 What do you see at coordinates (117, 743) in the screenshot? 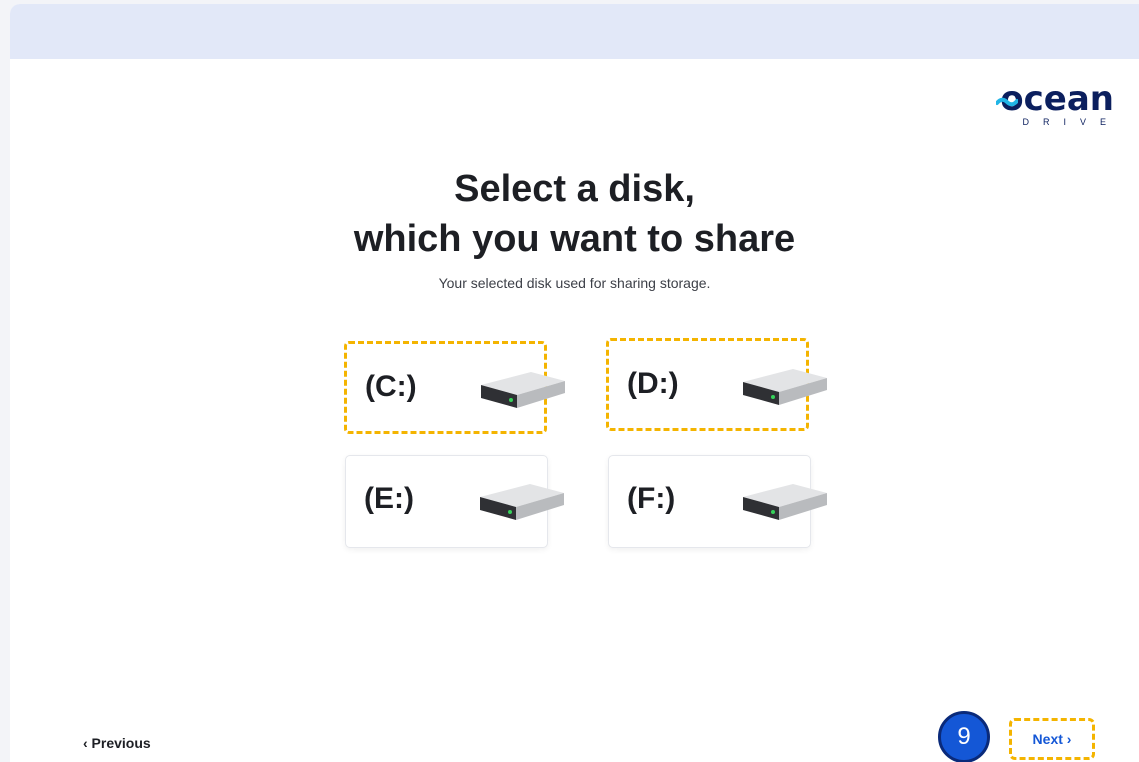
I see `previous-button: ‹ Previous` at bounding box center [117, 743].